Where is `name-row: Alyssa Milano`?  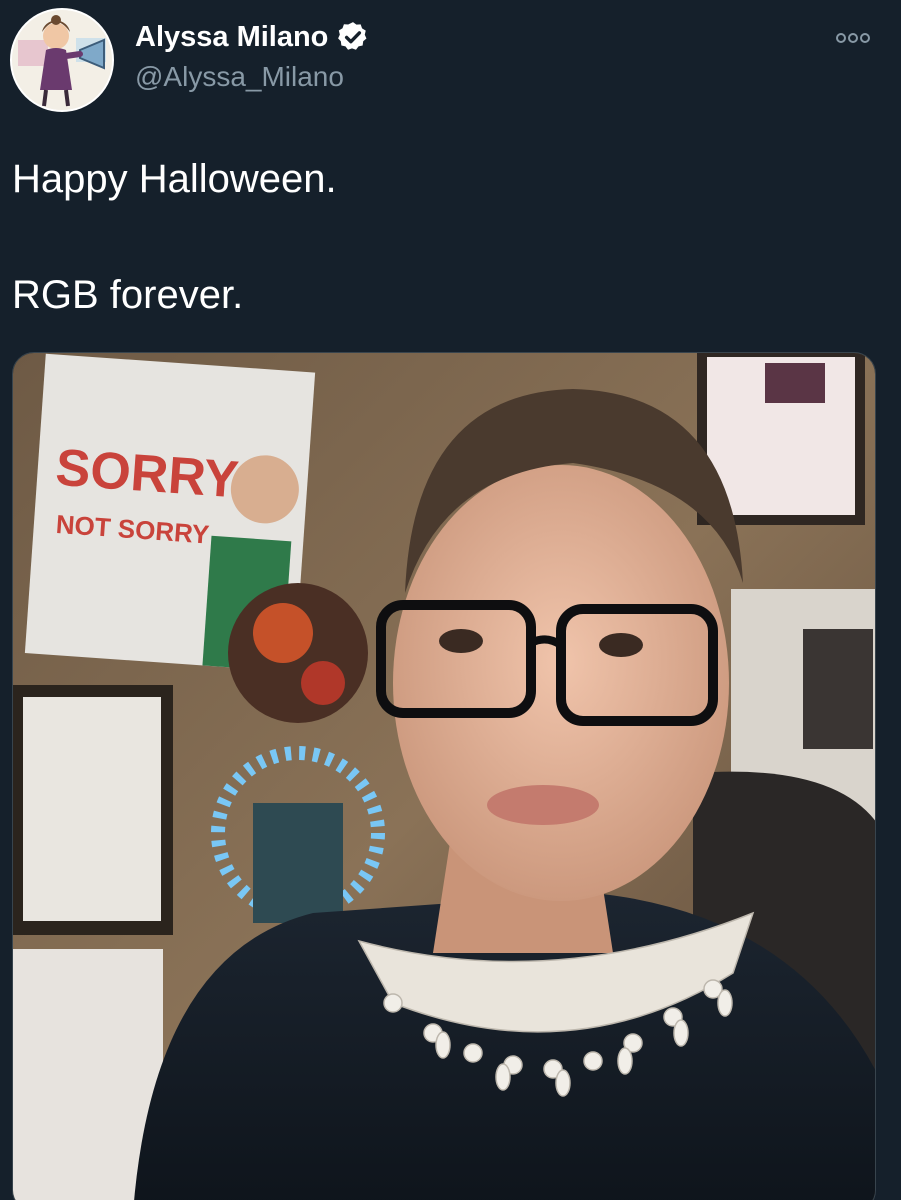
name-row: Alyssa Milano is located at coordinates (252, 37).